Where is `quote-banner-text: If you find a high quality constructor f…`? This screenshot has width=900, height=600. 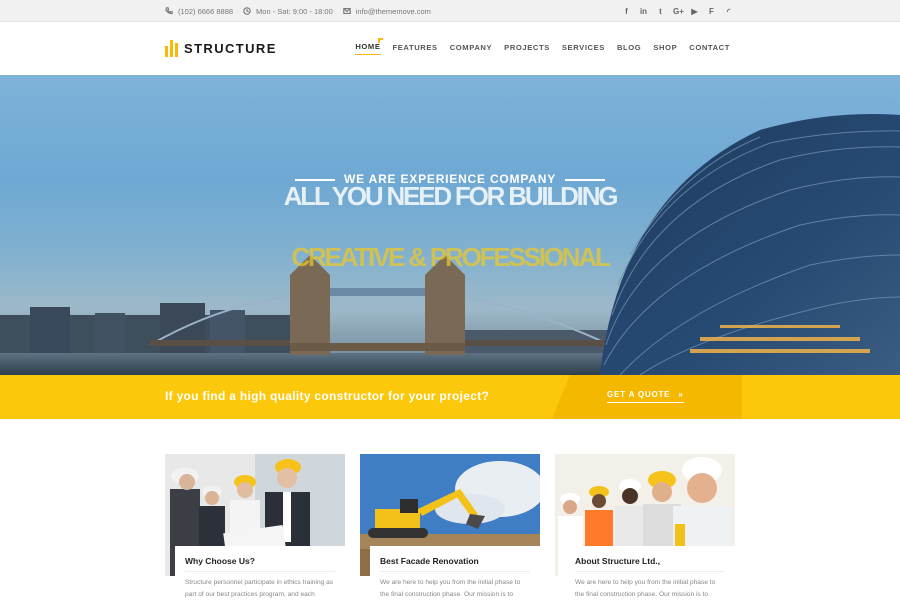
quote-banner-text: If you find a high quality constructor f… is located at coordinates (327, 396).